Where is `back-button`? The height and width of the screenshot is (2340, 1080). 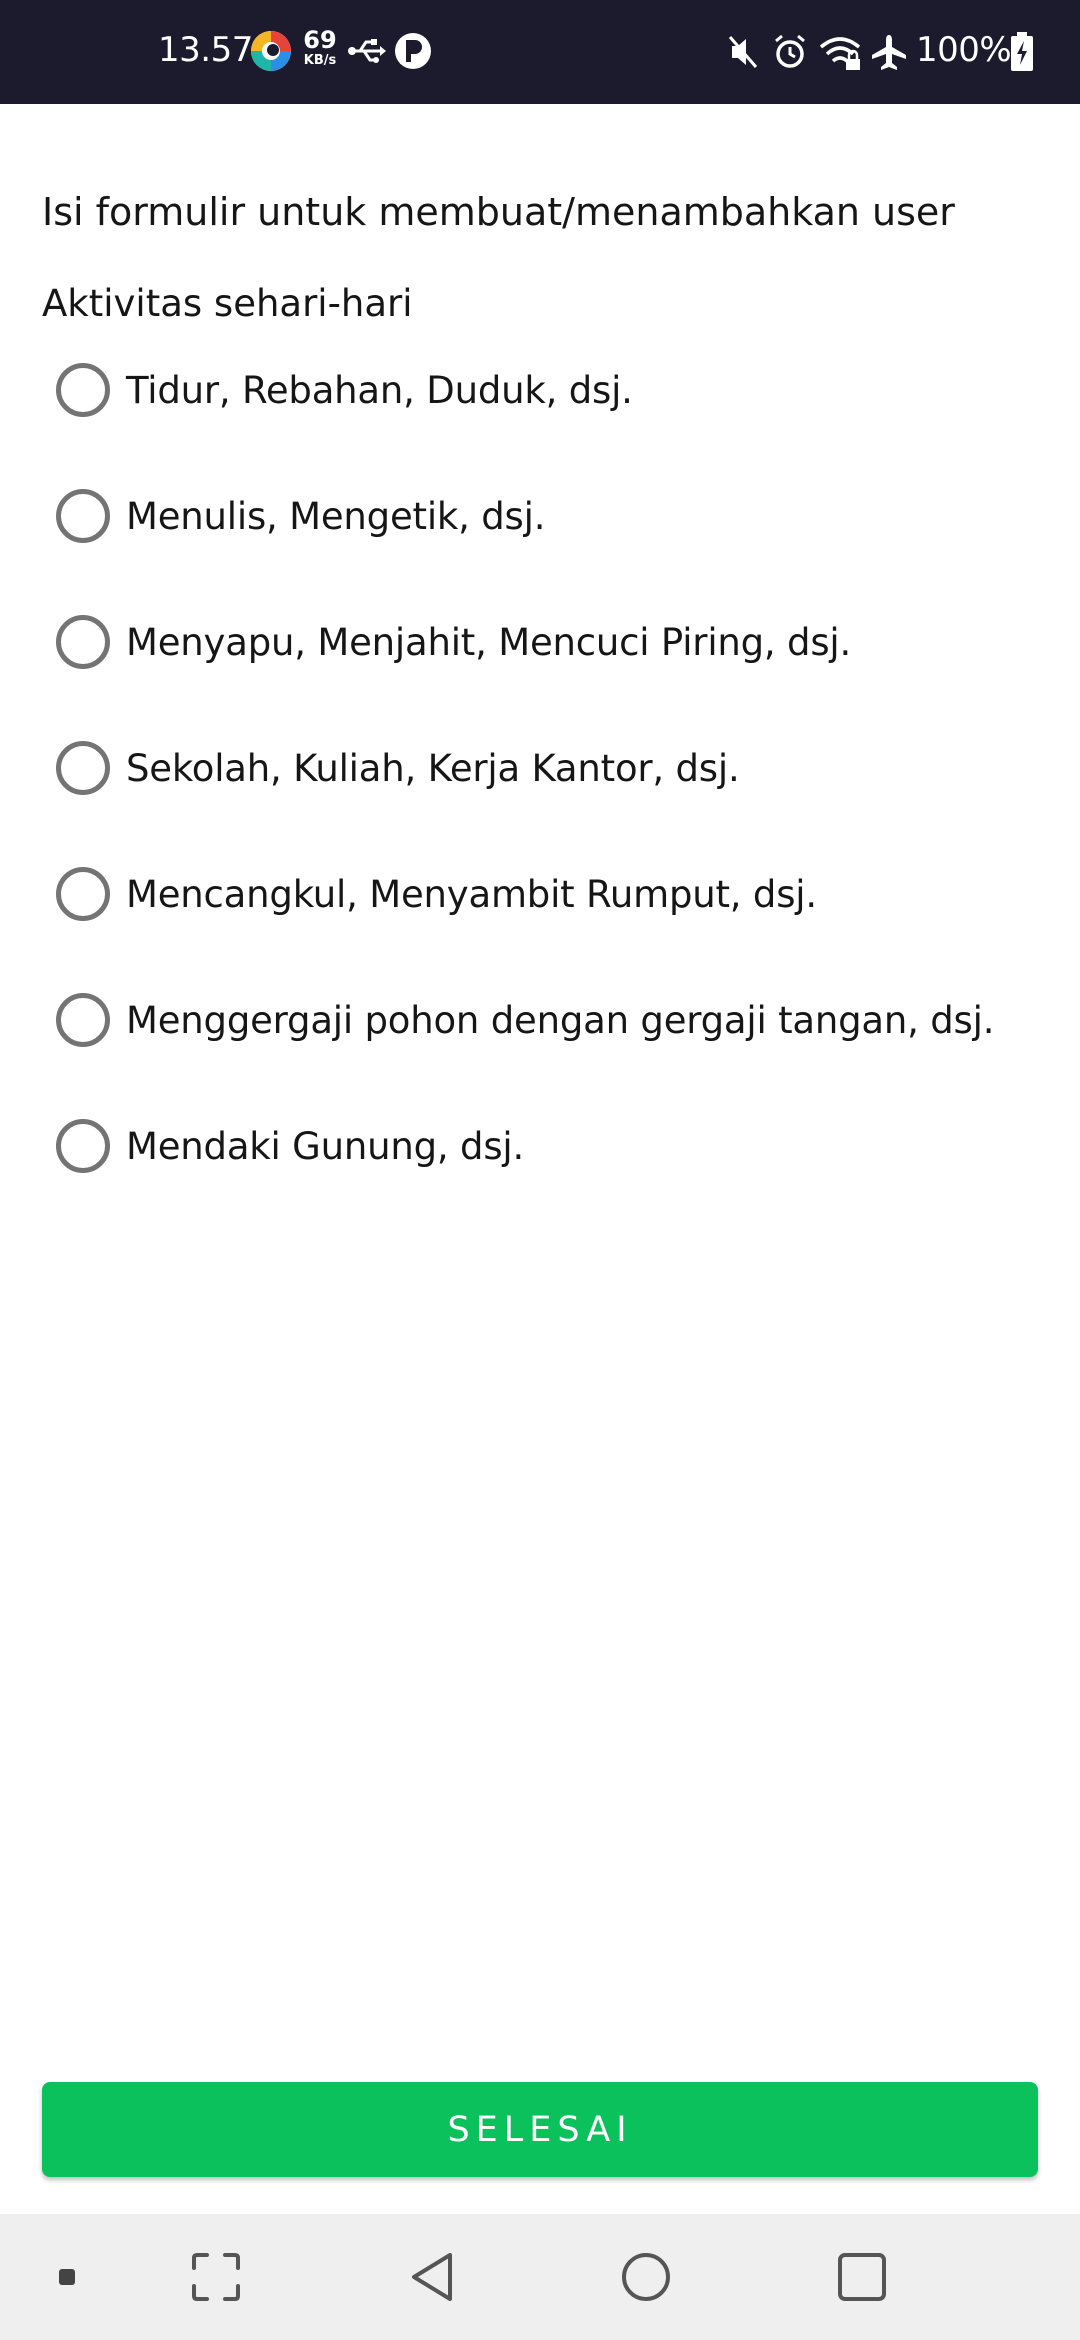 back-button is located at coordinates (432, 2277).